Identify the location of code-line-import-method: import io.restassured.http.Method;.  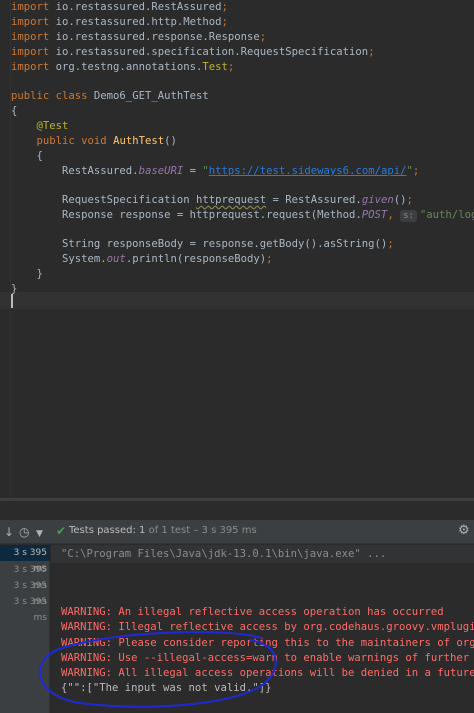
(119, 22).